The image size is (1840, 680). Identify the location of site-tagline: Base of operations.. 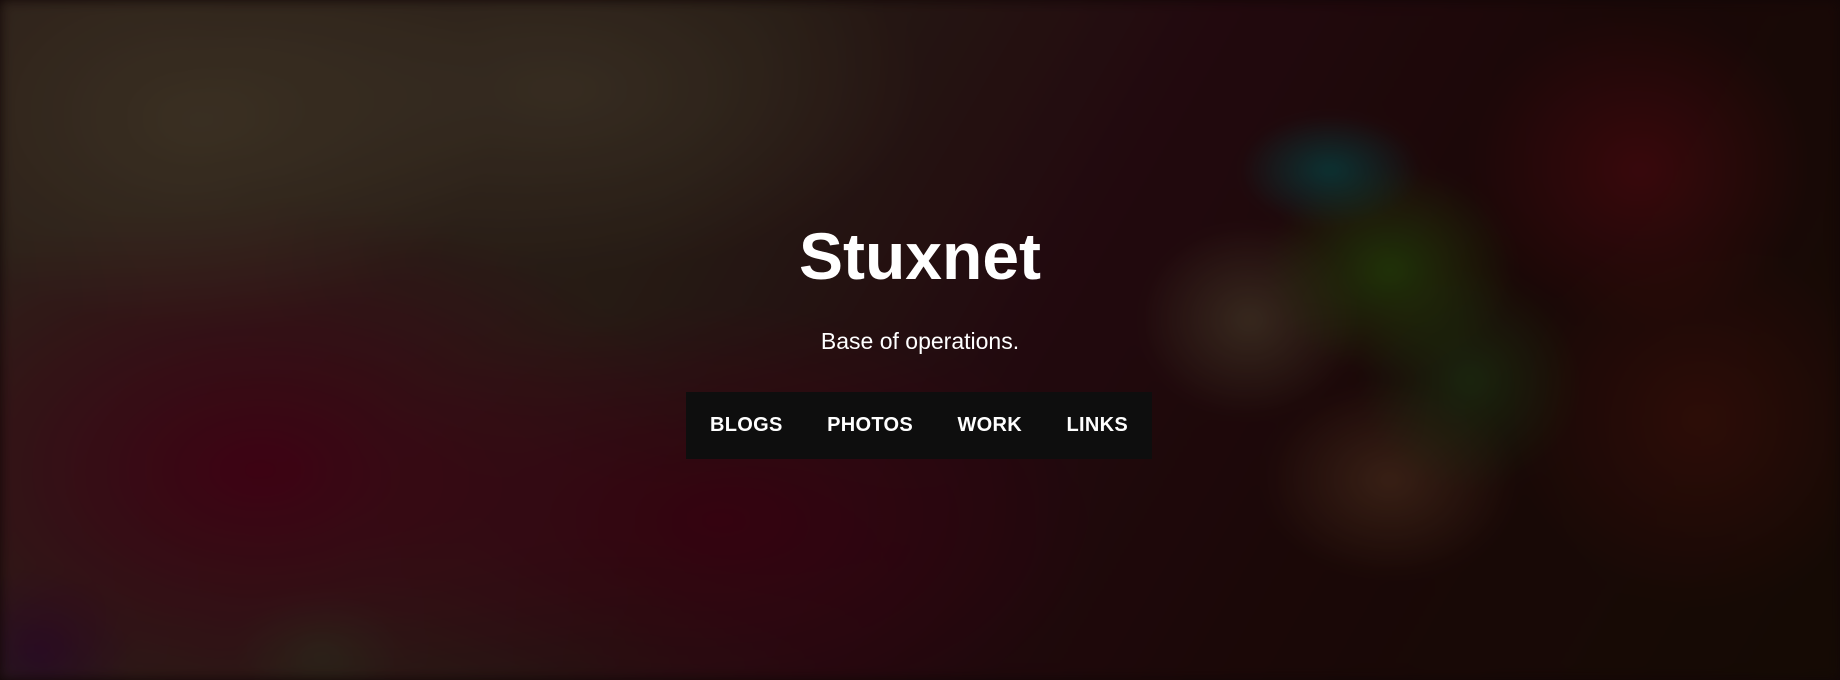
(920, 341).